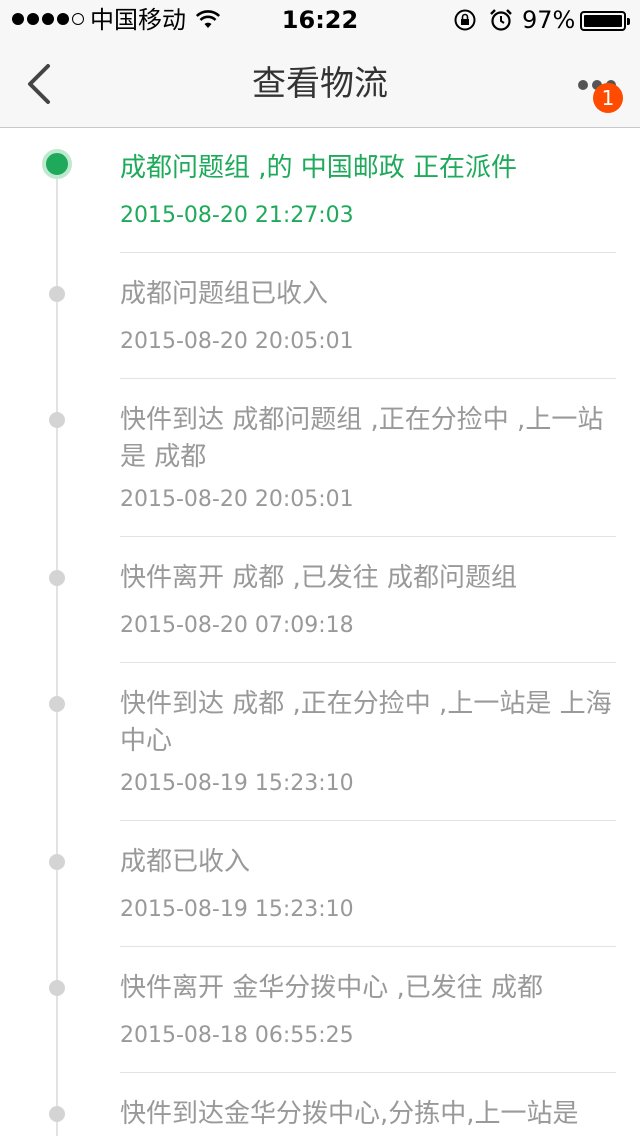 Image resolution: width=640 pixels, height=1136 pixels. What do you see at coordinates (57, 164) in the screenshot?
I see `timeline-dot-active` at bounding box center [57, 164].